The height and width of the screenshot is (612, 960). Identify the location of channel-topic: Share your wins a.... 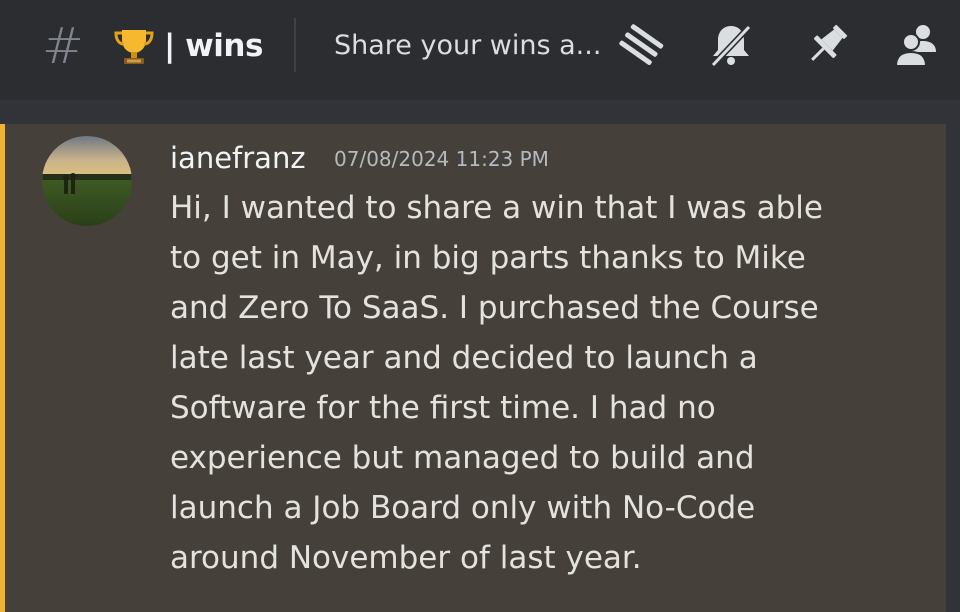
(467, 46).